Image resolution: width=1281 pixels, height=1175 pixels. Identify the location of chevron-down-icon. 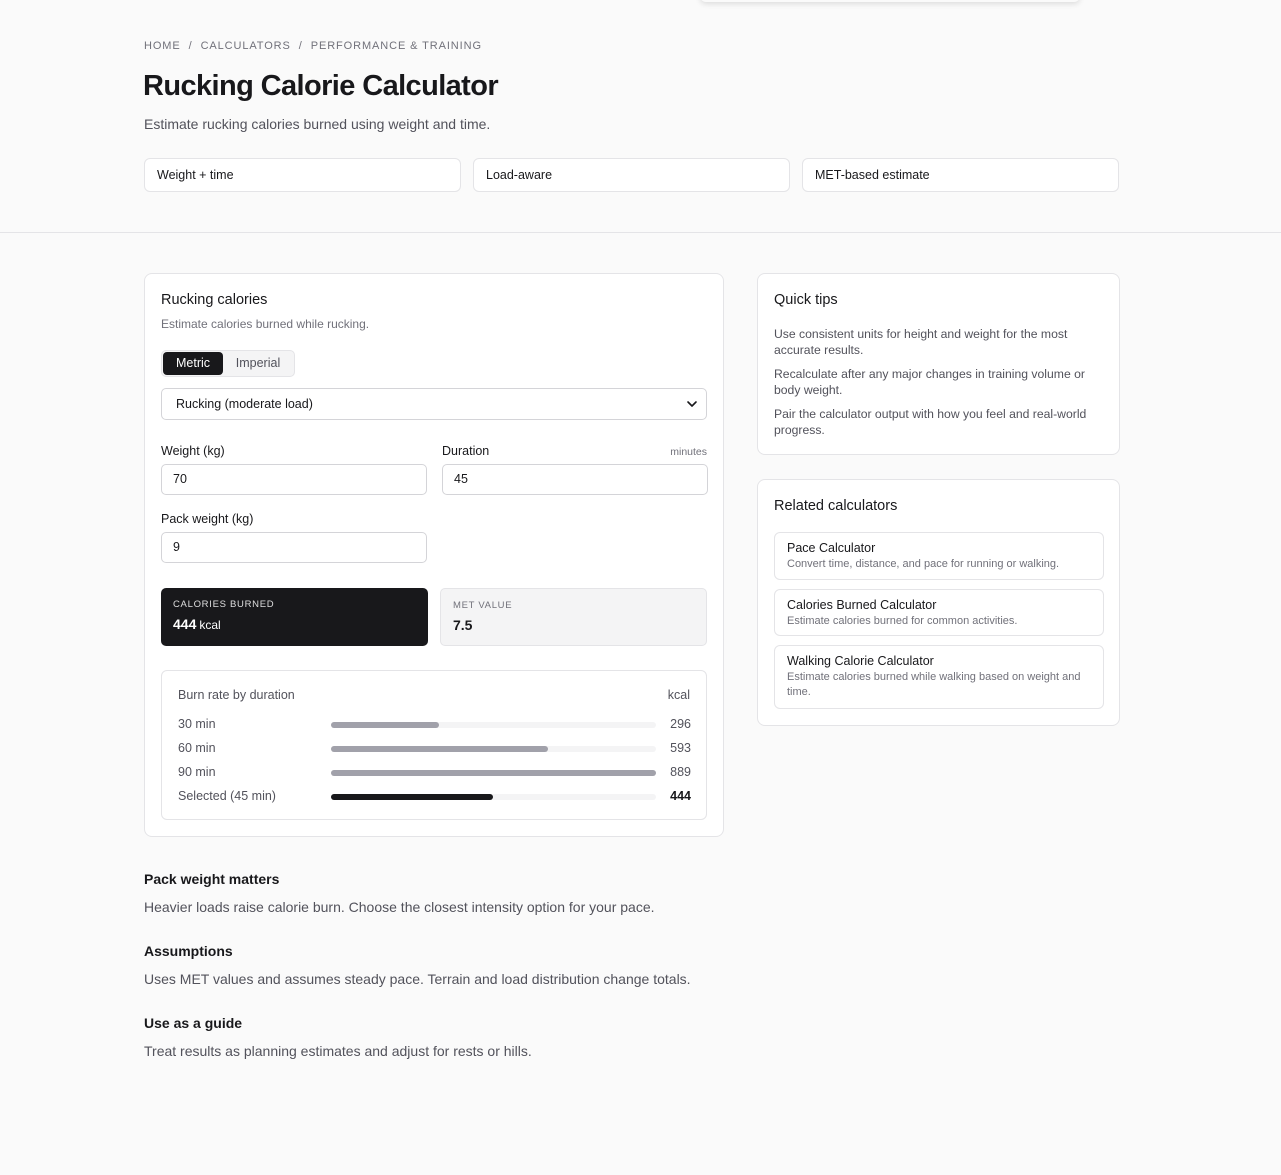
(692, 409).